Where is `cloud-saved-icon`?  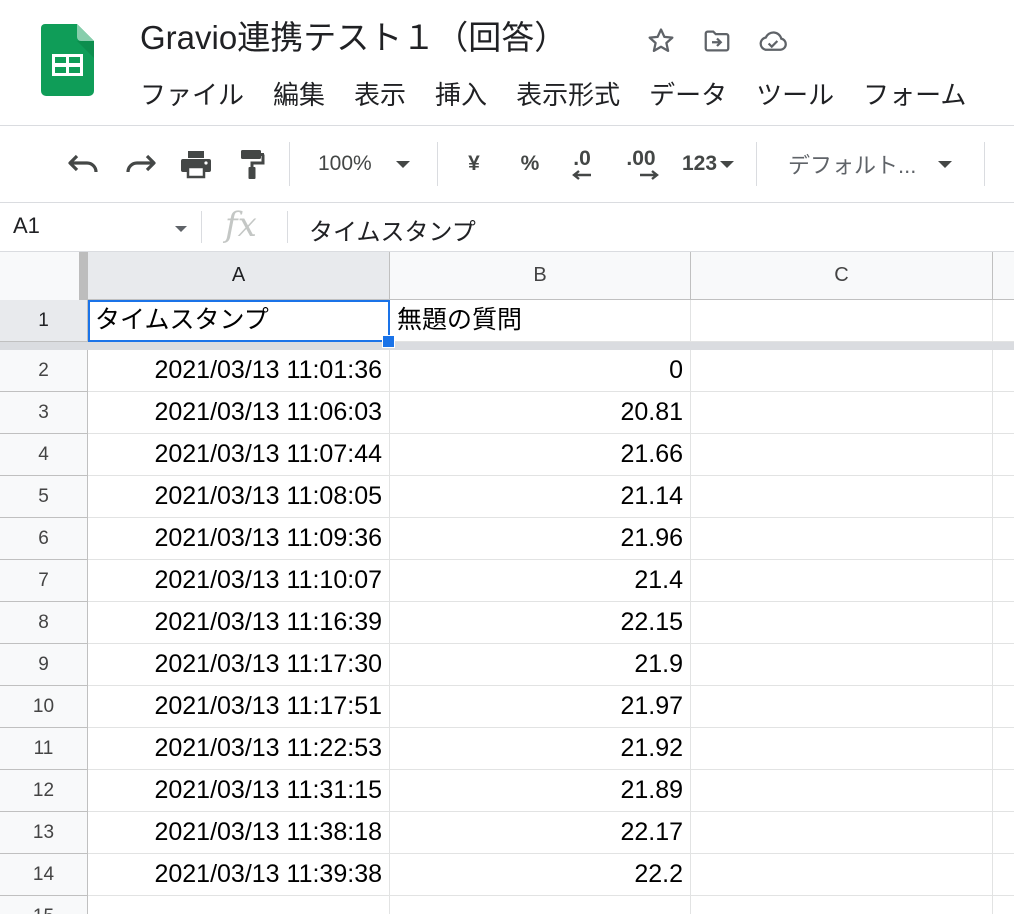 cloud-saved-icon is located at coordinates (773, 41).